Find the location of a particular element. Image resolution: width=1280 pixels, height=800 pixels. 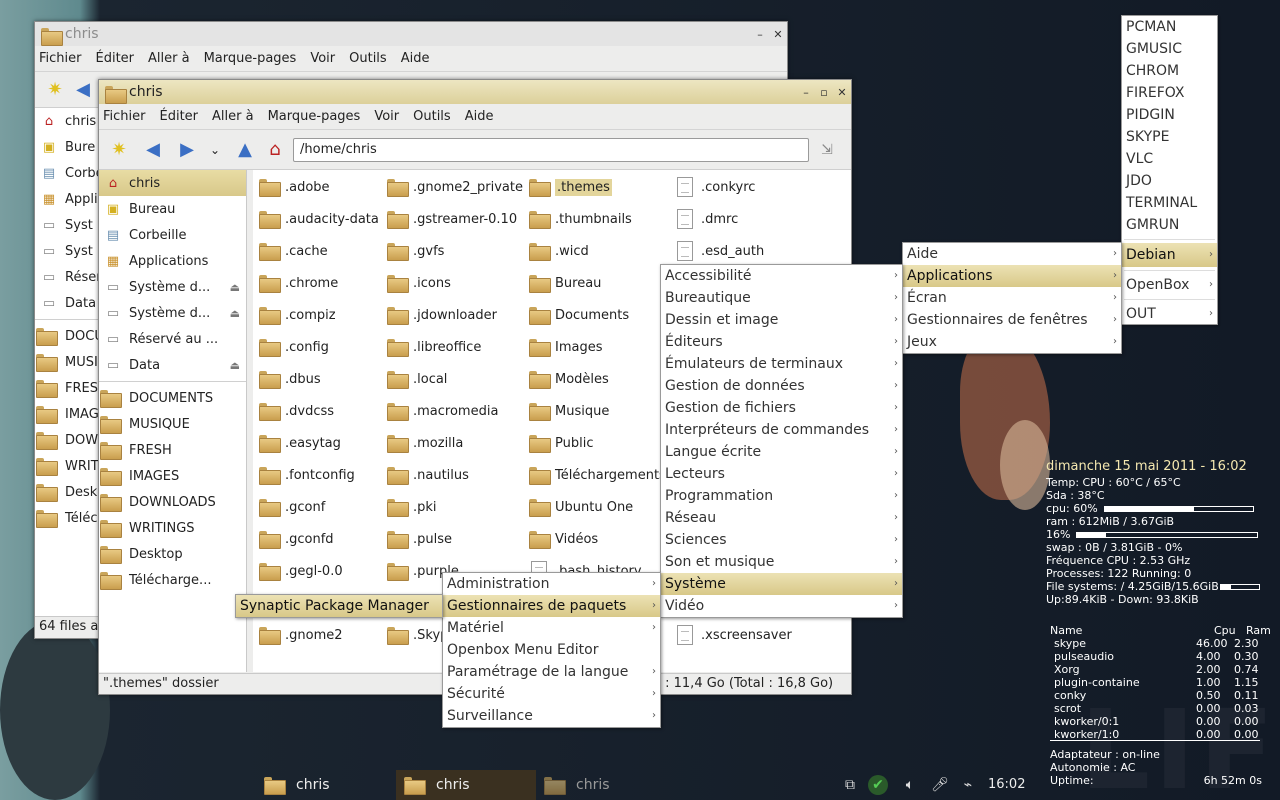

menu-item: Émulateurs de terminaux › is located at coordinates (781, 364).